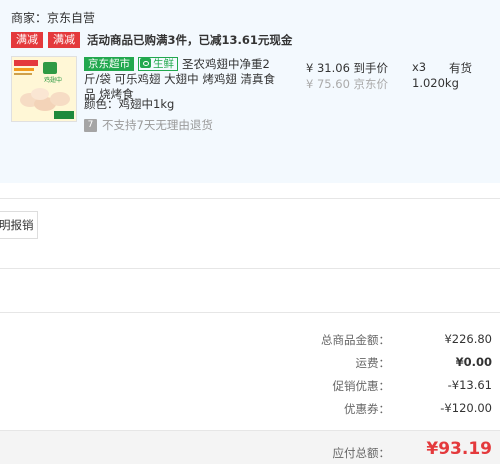 This screenshot has height=464, width=500. I want to click on quantity: x3, so click(419, 67).